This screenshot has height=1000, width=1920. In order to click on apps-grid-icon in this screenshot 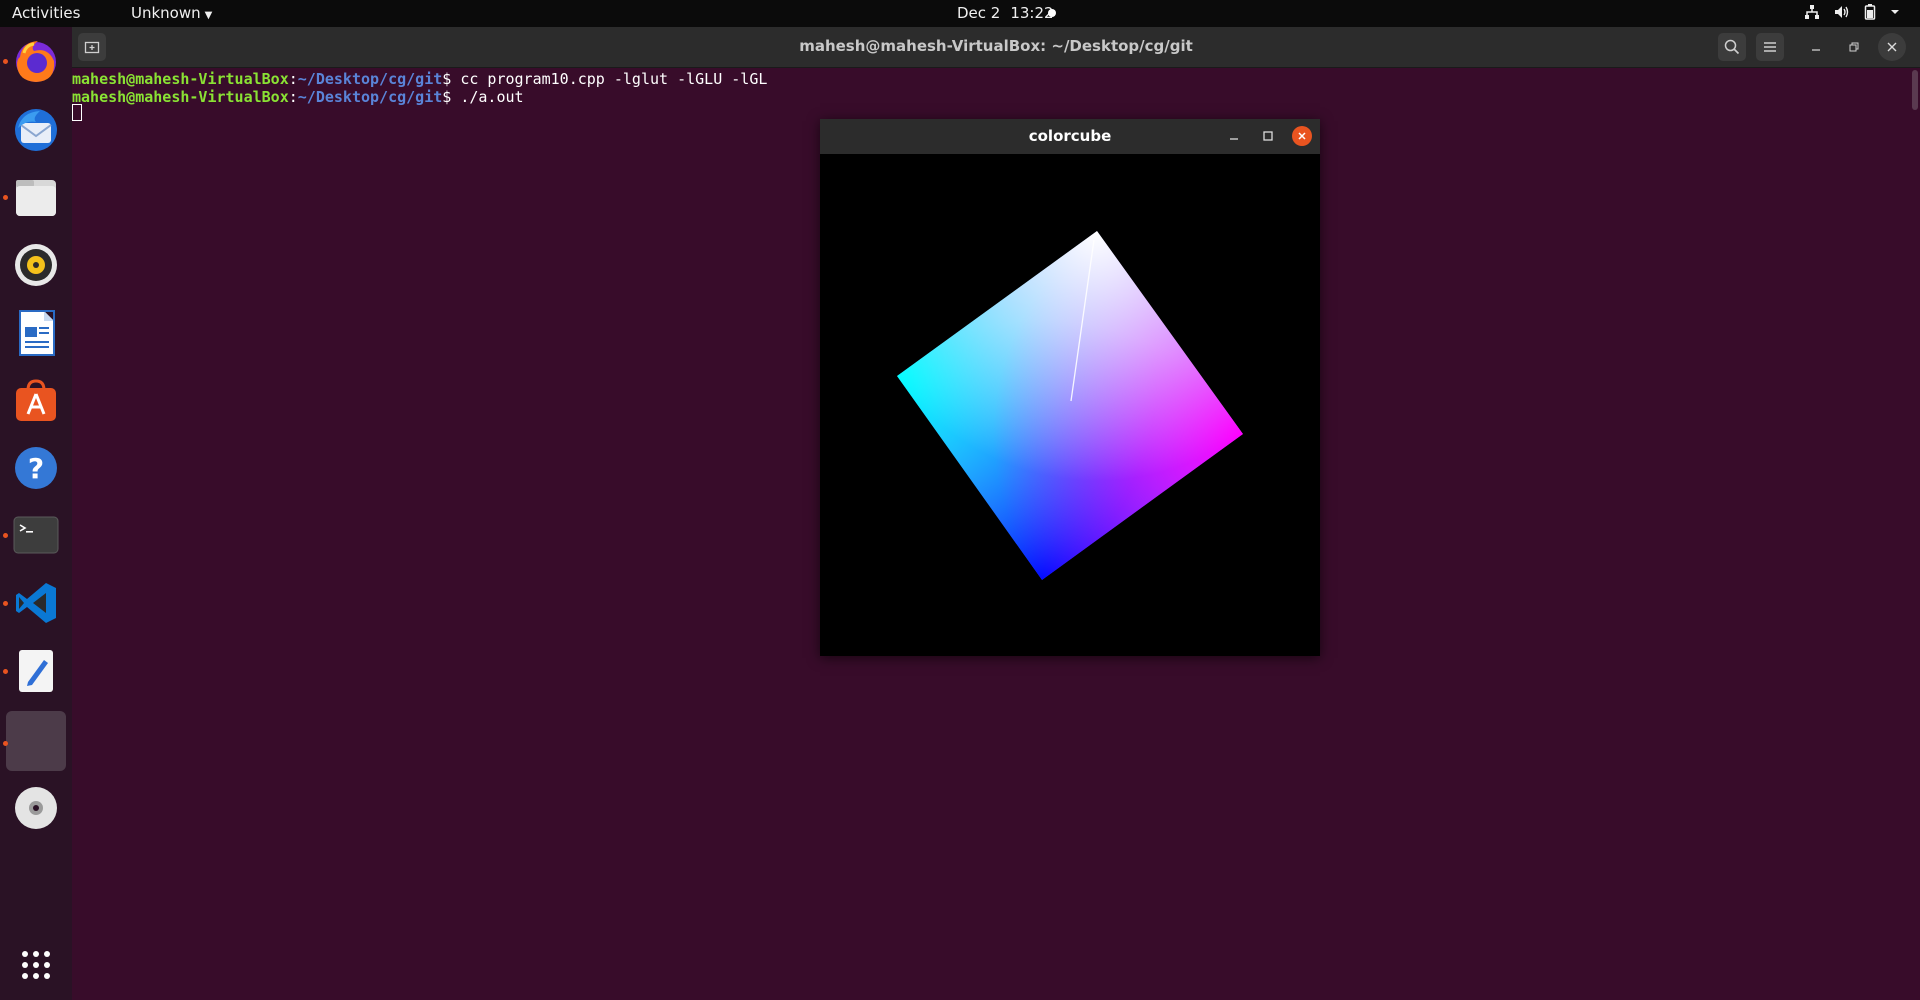, I will do `click(36, 965)`.